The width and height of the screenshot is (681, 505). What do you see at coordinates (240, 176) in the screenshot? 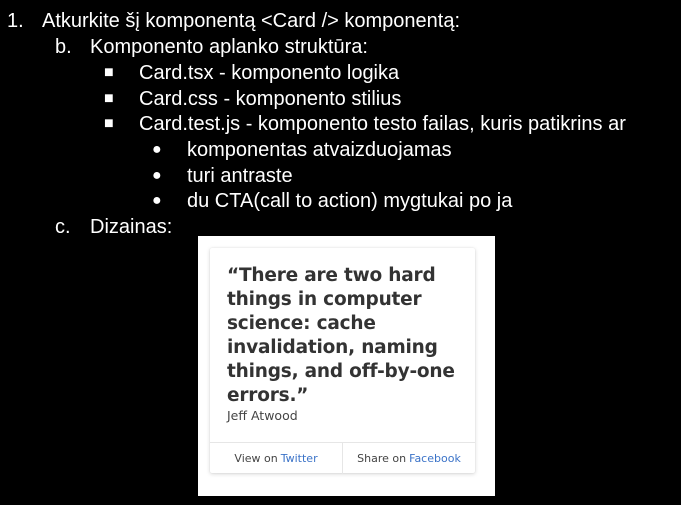
I see `check-item-text: turi antraste` at bounding box center [240, 176].